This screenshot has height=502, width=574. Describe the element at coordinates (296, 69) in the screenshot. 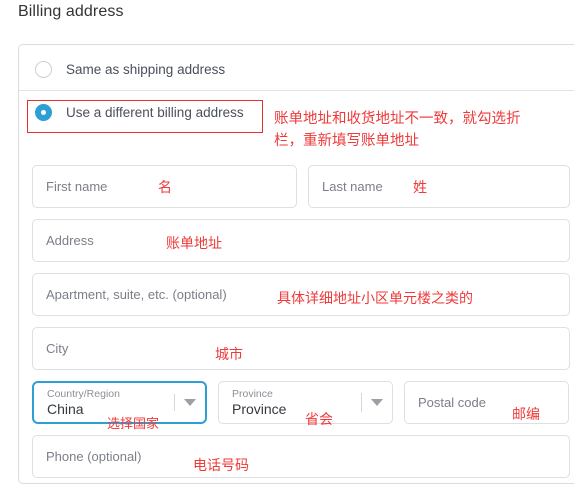

I see `radio-option-same-as-shipping: Same as shipping address` at that location.